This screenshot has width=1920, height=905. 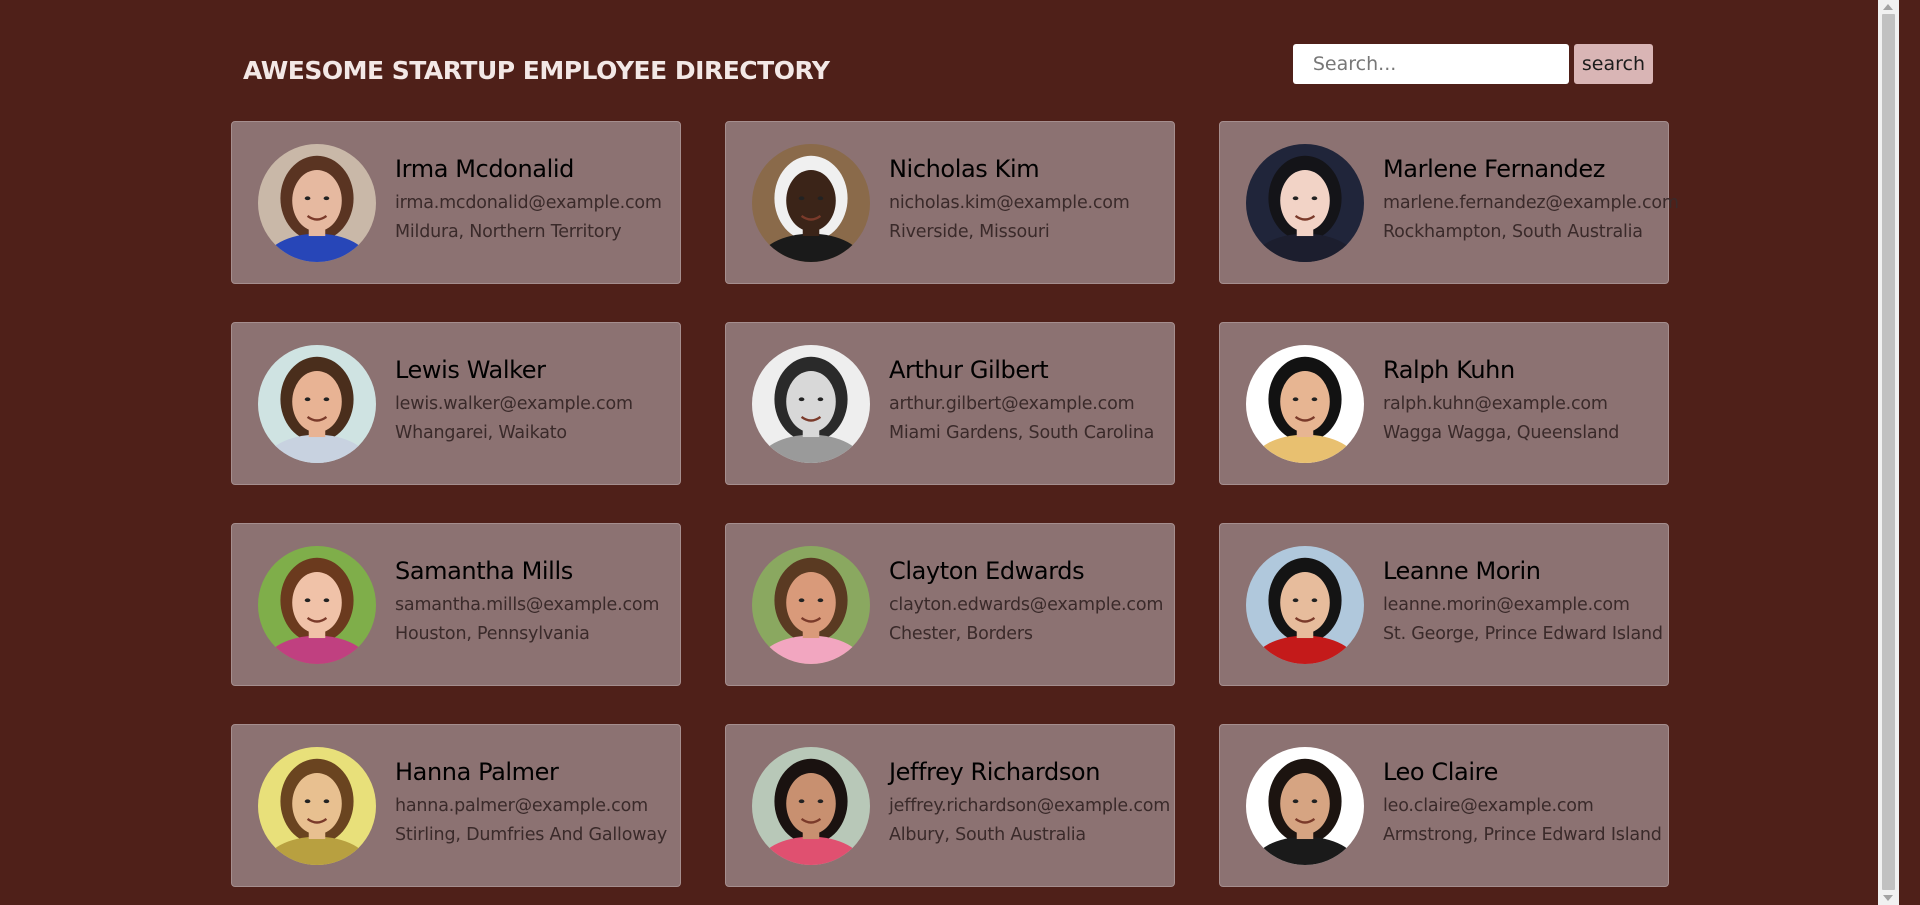 I want to click on employee-email: lewis.walker@example.com, so click(x=514, y=403).